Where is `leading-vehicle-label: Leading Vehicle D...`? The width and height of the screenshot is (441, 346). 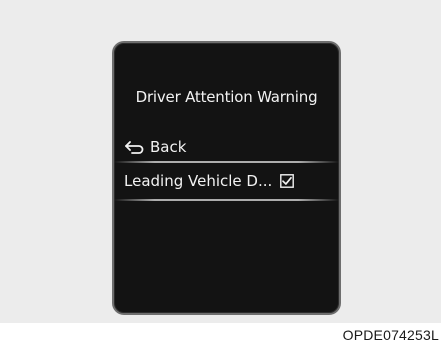 leading-vehicle-label: Leading Vehicle D... is located at coordinates (198, 181).